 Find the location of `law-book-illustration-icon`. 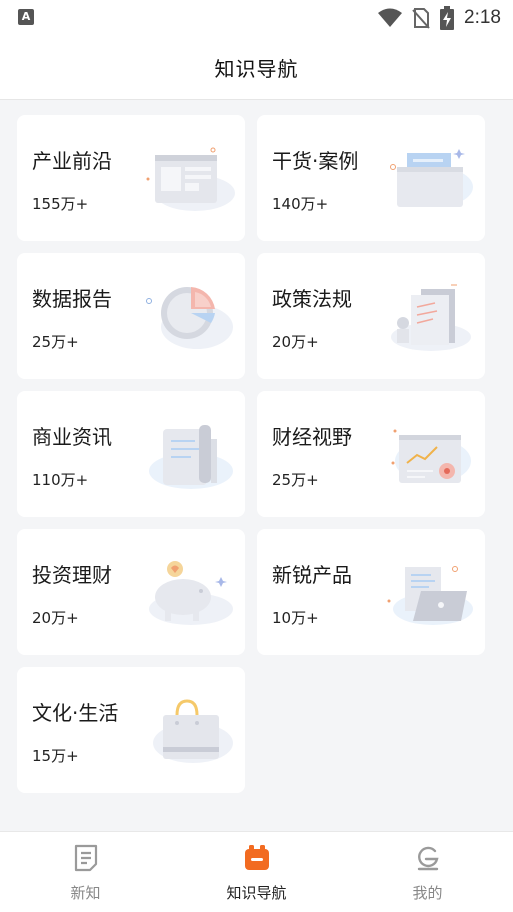

law-book-illustration-icon is located at coordinates (431, 317).